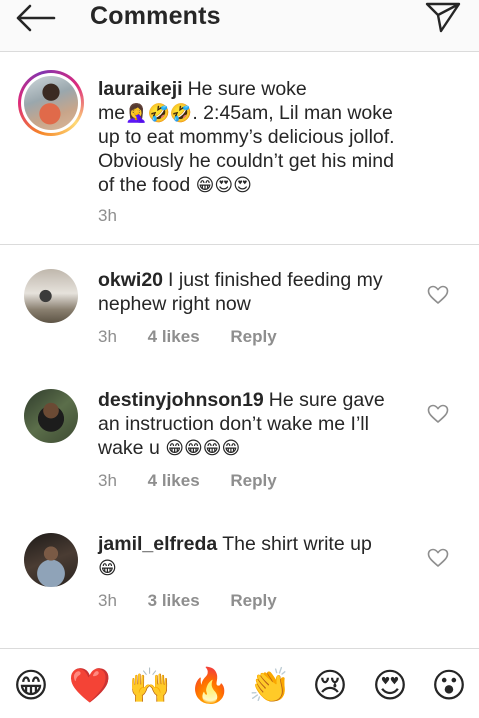 Image resolution: width=479 pixels, height=718 pixels. What do you see at coordinates (239, 26) in the screenshot?
I see `header-bar: Comments` at bounding box center [239, 26].